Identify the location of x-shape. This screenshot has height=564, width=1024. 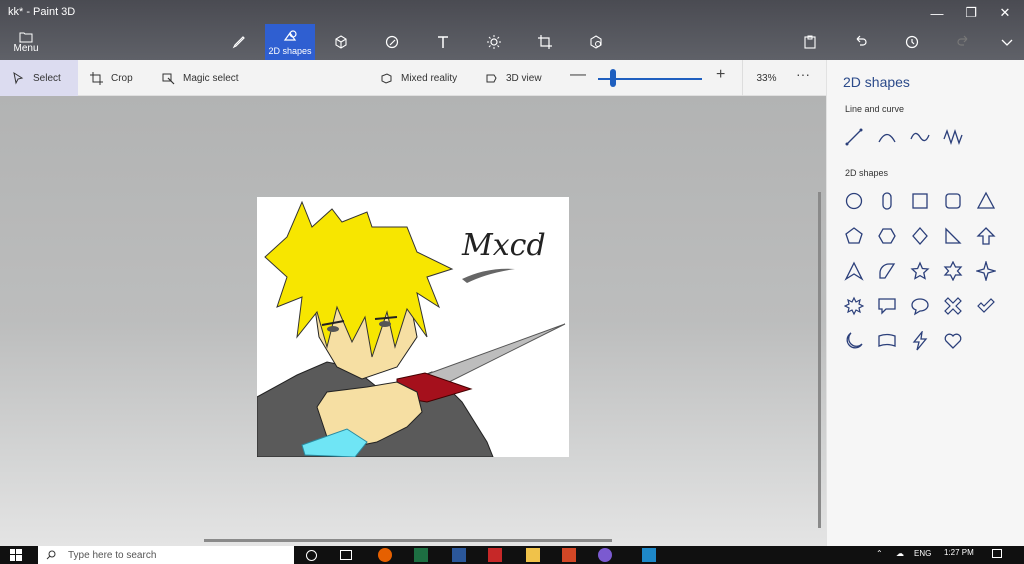
(953, 306).